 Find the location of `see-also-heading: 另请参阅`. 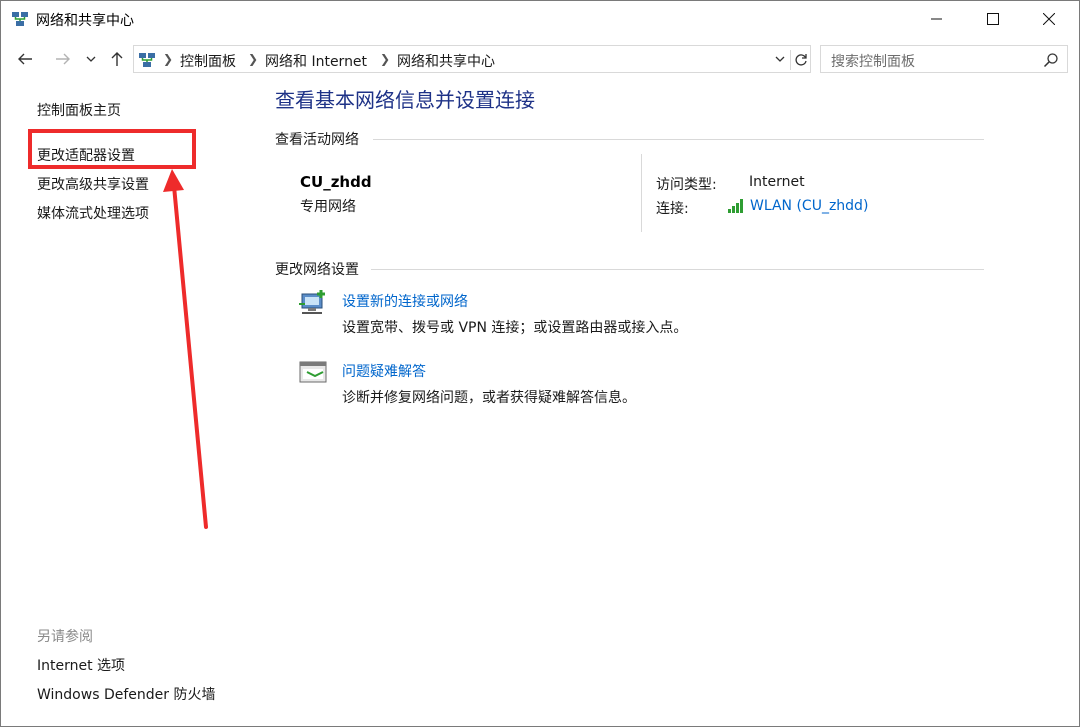

see-also-heading: 另请参阅 is located at coordinates (65, 637).